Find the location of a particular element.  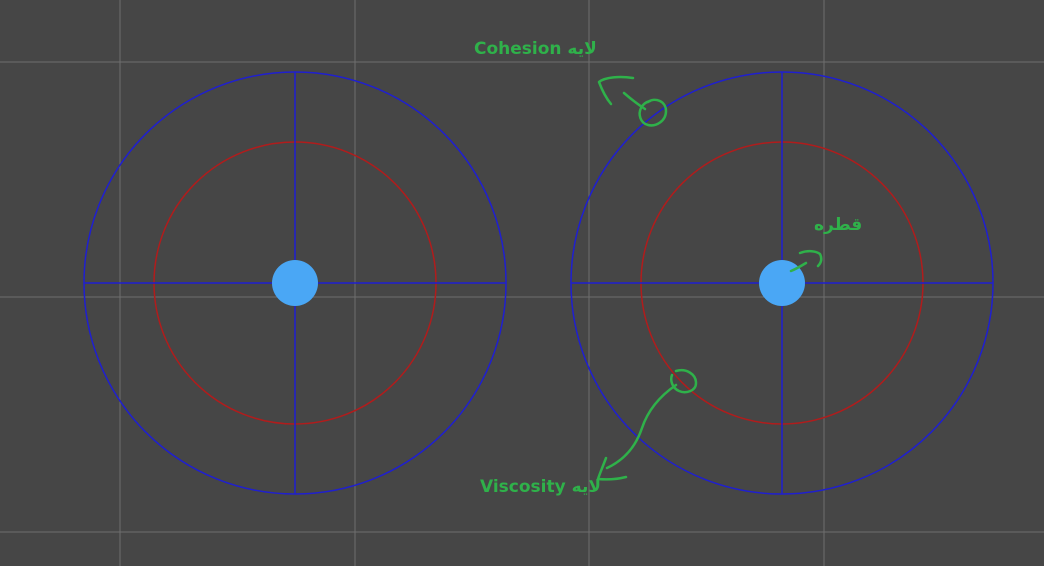

cohesion-label: لایه Cohesion is located at coordinates (535, 49).